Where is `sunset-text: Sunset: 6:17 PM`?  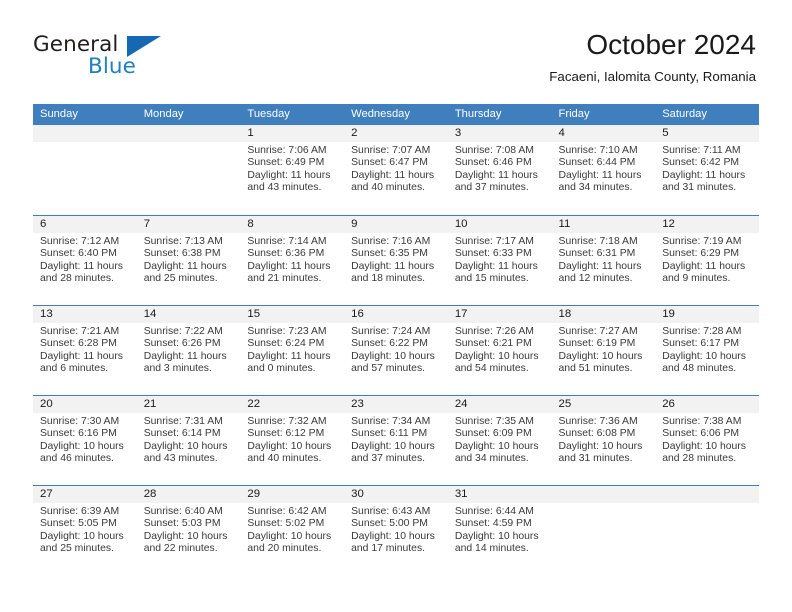 sunset-text: Sunset: 6:17 PM is located at coordinates (701, 344).